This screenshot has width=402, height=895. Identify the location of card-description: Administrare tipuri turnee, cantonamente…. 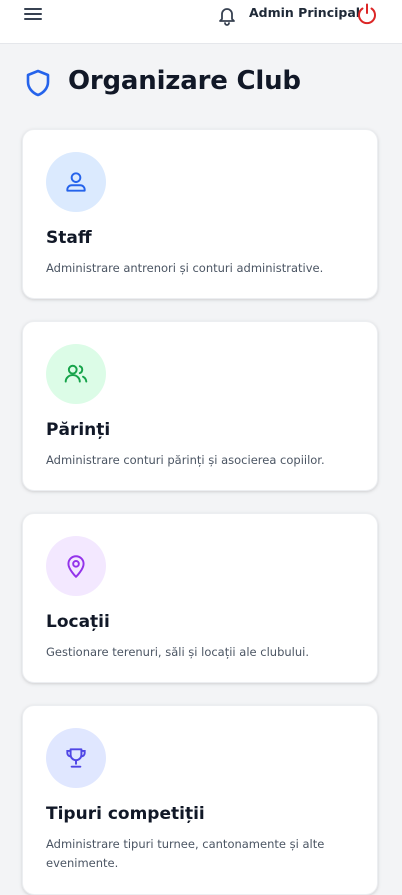
(185, 853).